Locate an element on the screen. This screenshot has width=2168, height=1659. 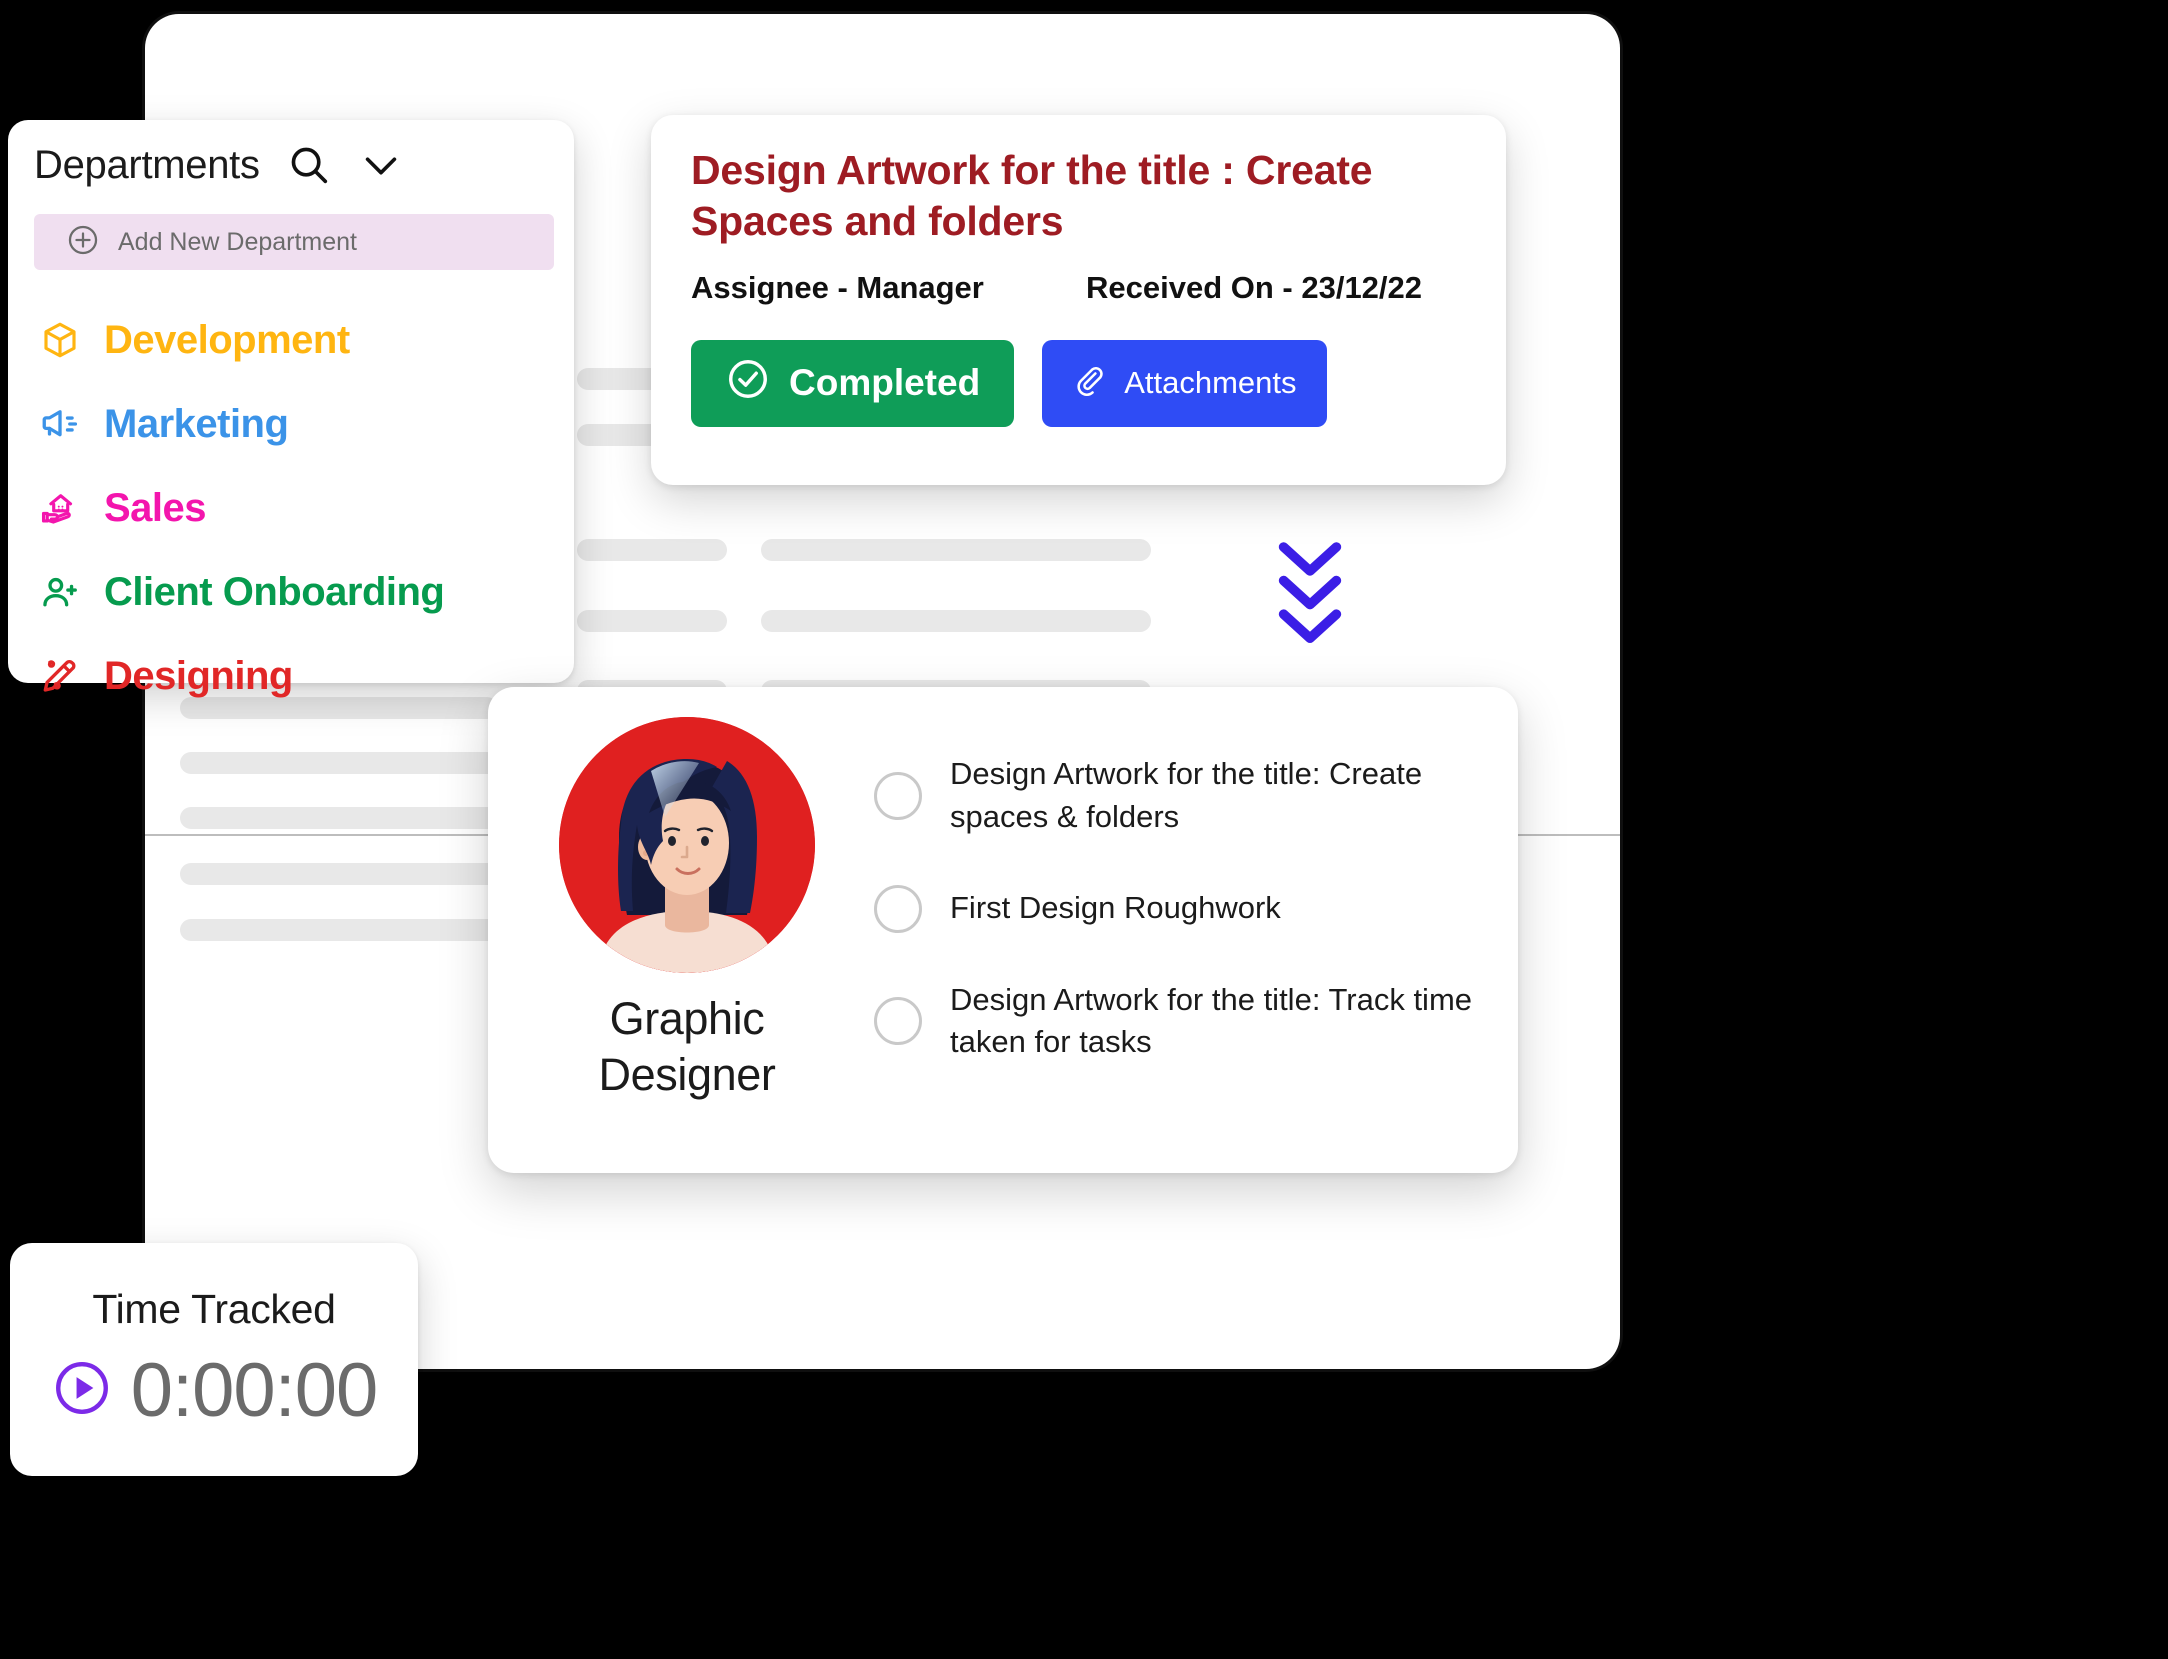
megaphone-icon is located at coordinates (60, 424).